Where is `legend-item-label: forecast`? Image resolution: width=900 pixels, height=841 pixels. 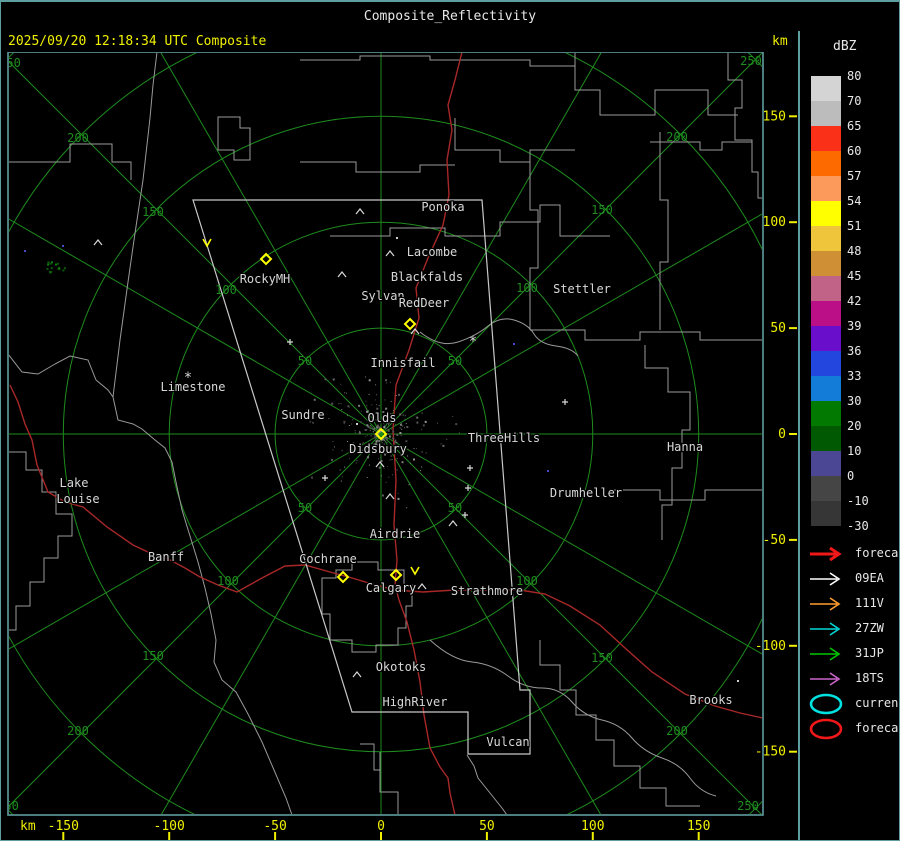 legend-item-label: forecast is located at coordinates (877, 553).